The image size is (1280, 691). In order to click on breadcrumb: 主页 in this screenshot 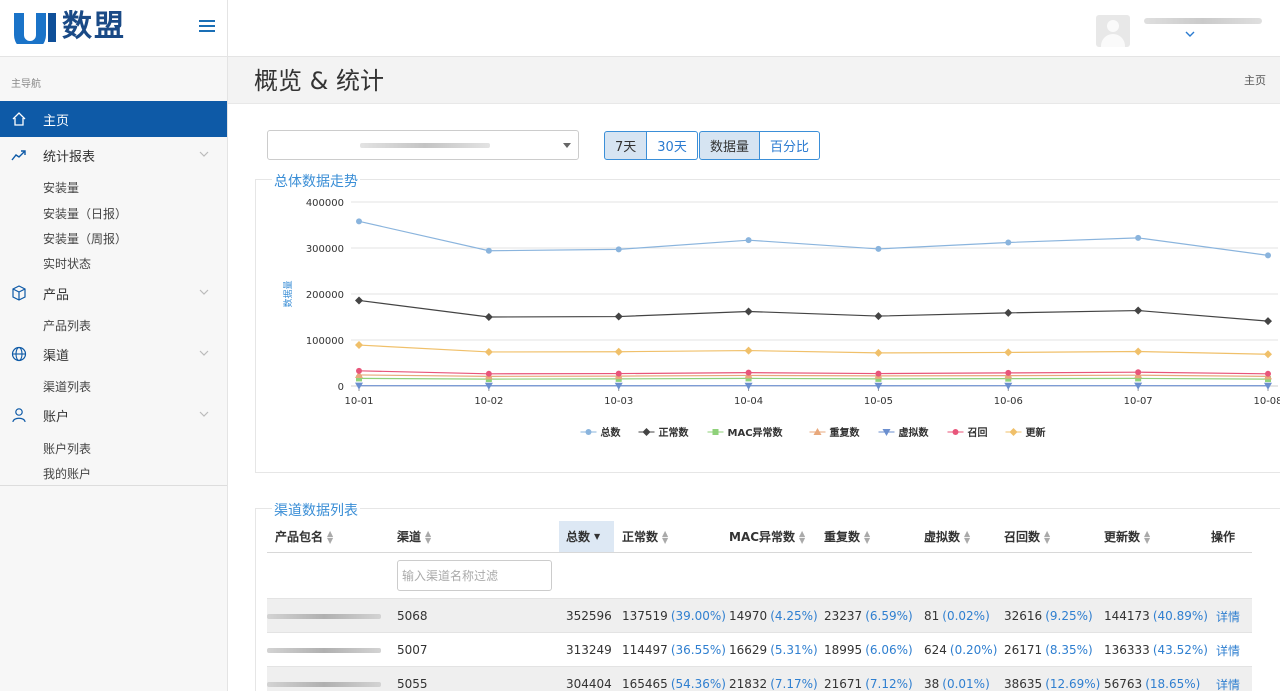, I will do `click(1255, 80)`.